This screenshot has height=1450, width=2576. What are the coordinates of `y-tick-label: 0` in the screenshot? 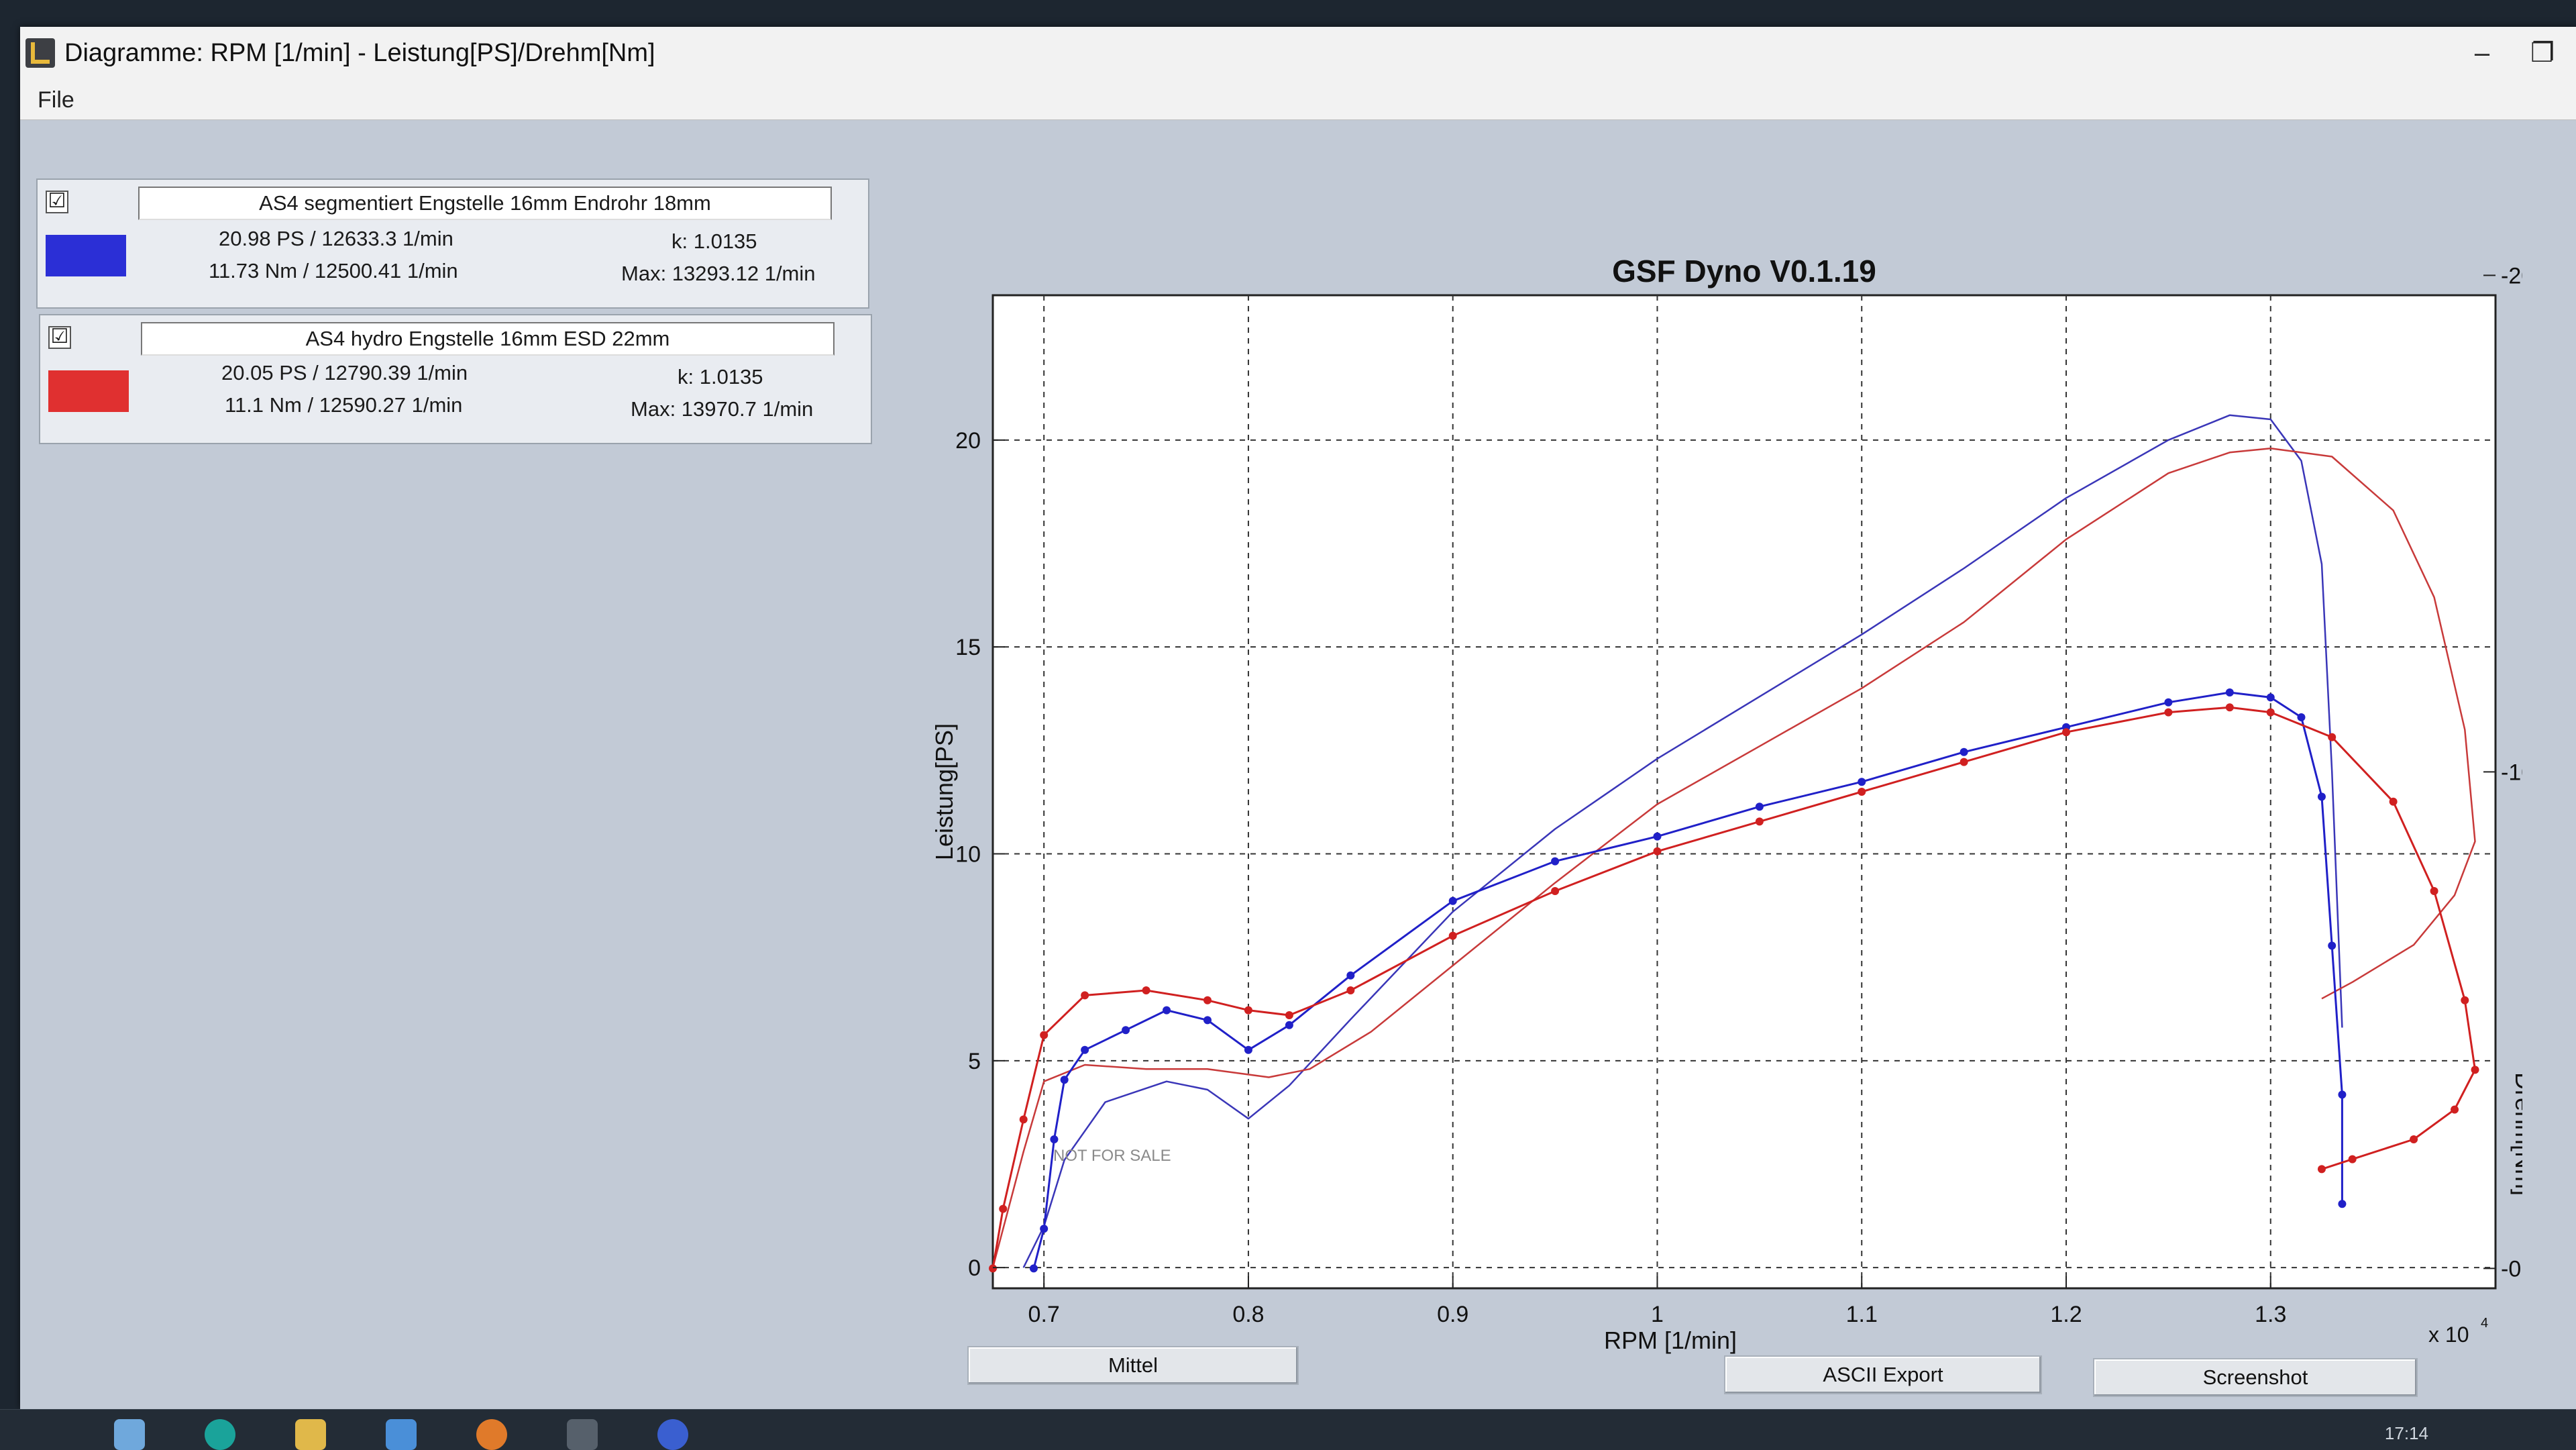 It's located at (974, 1268).